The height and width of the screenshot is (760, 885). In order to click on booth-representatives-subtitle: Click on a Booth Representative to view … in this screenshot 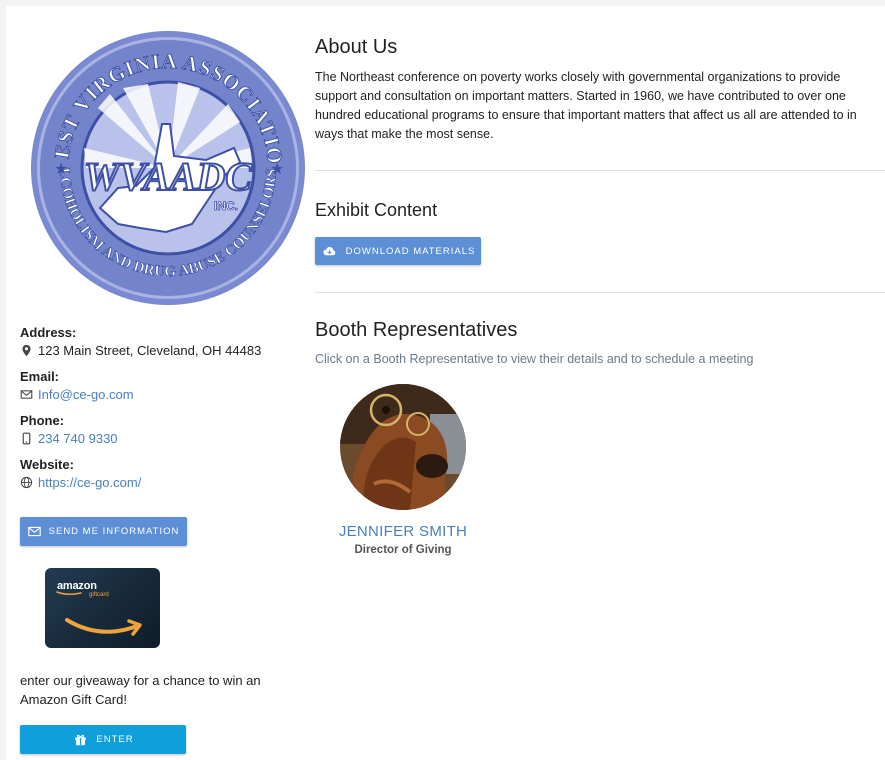, I will do `click(534, 359)`.